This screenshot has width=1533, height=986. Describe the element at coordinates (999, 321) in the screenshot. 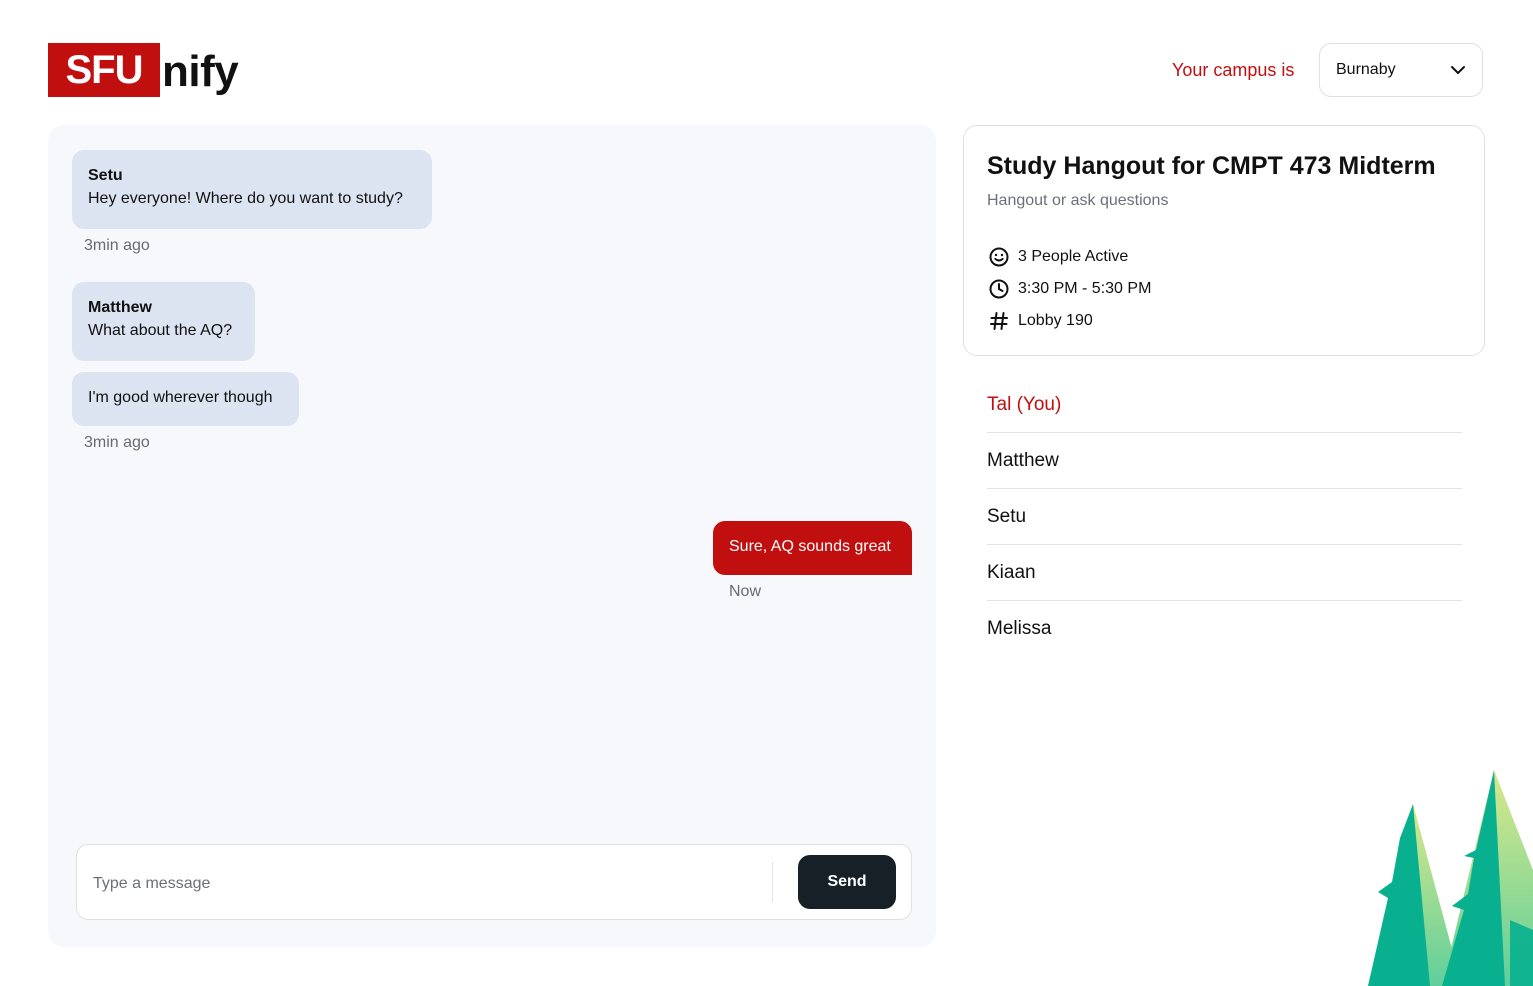

I see `hash-icon` at that location.